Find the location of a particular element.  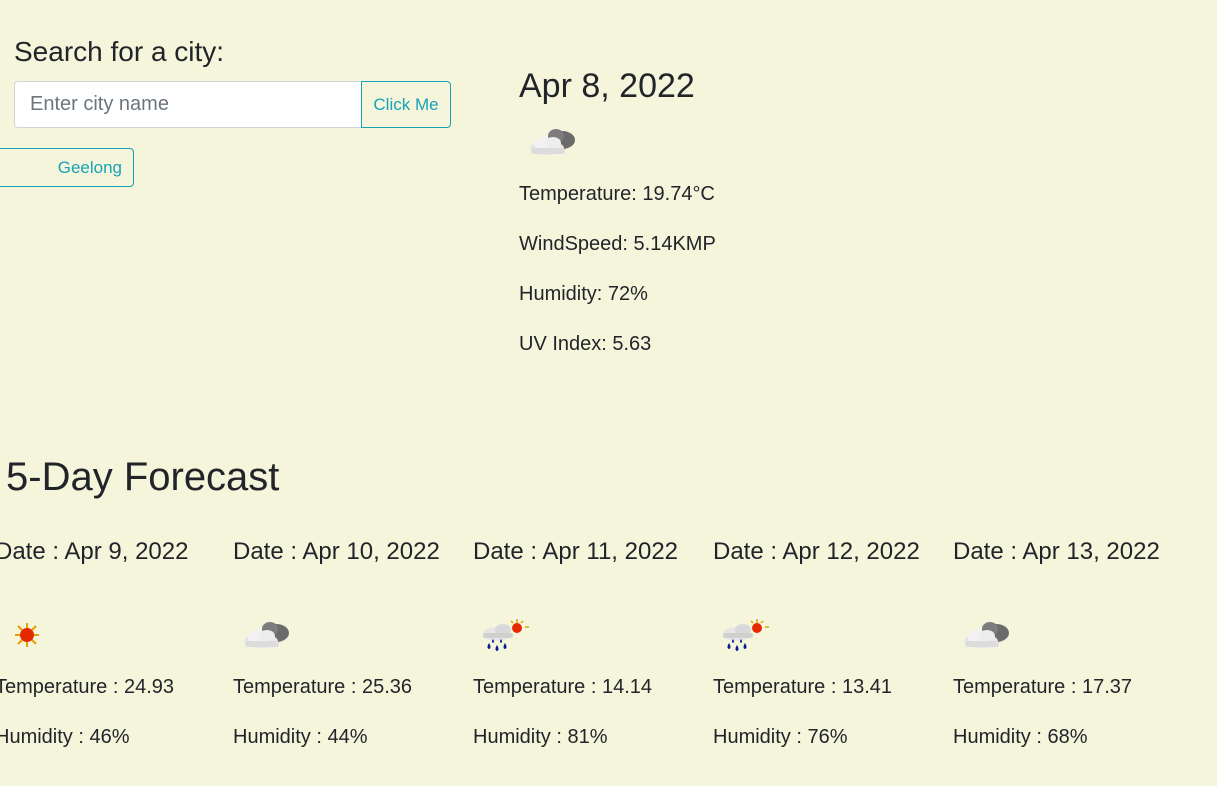

forecast-date: Date : Apr 13, 2022 is located at coordinates (1056, 551).